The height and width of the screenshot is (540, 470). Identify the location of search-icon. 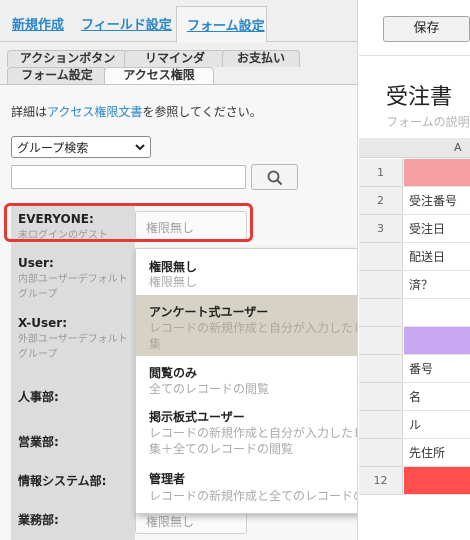
(275, 178).